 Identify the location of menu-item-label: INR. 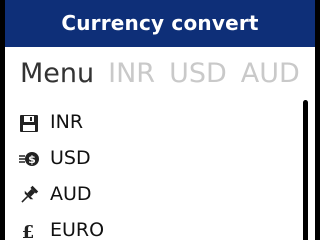
(67, 122).